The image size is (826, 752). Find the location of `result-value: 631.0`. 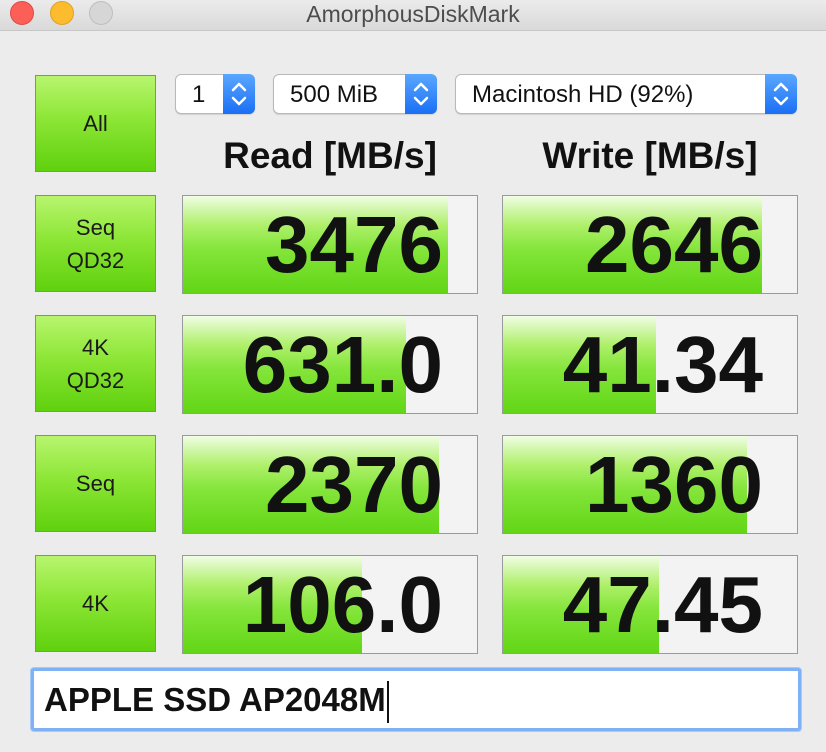

result-value: 631.0 is located at coordinates (342, 364).